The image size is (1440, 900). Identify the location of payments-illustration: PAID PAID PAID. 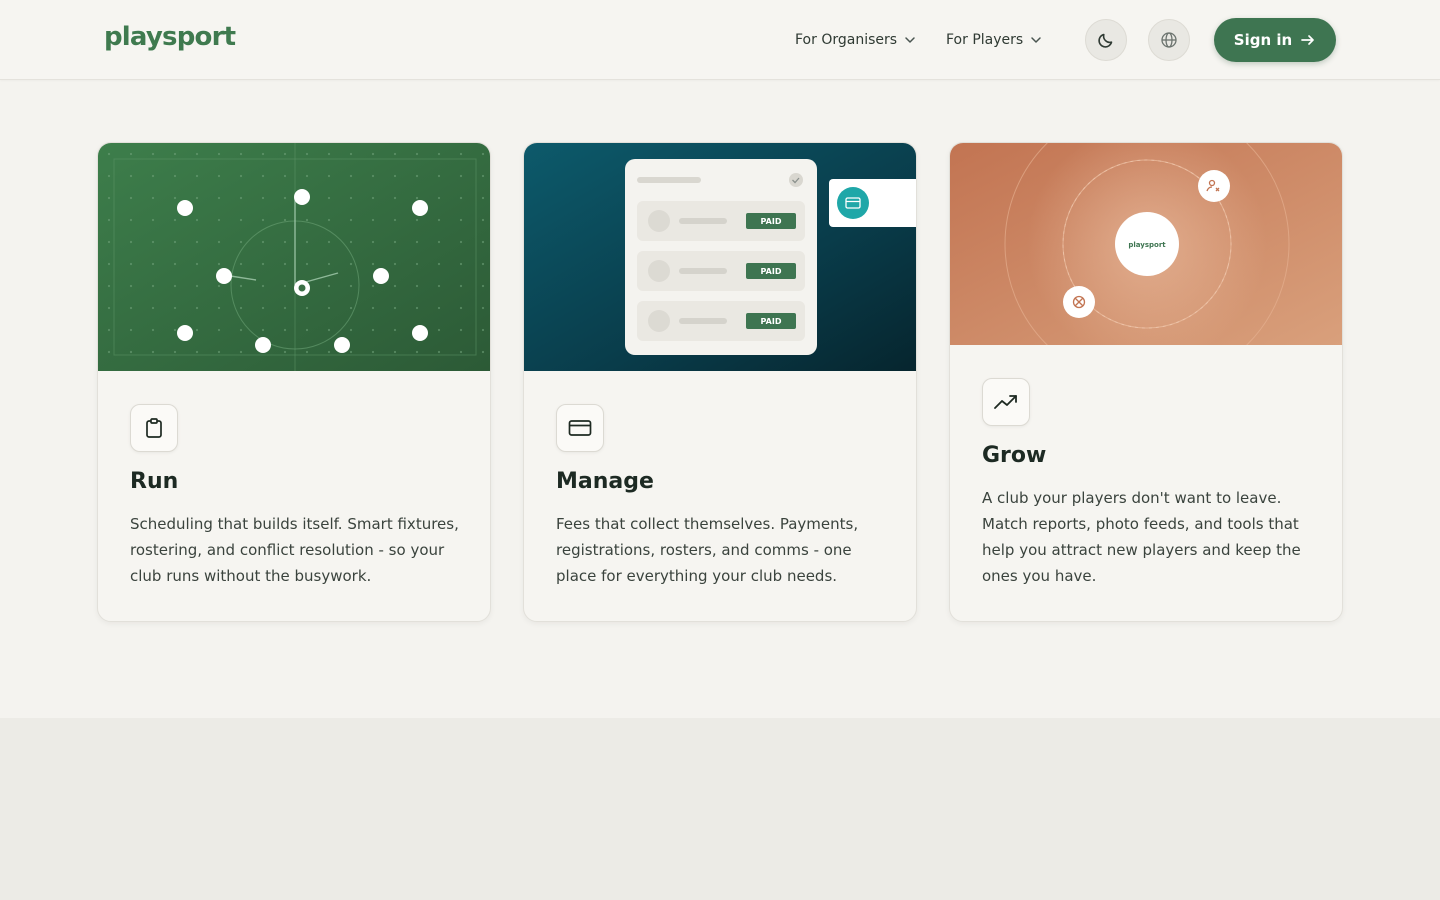
(720, 257).